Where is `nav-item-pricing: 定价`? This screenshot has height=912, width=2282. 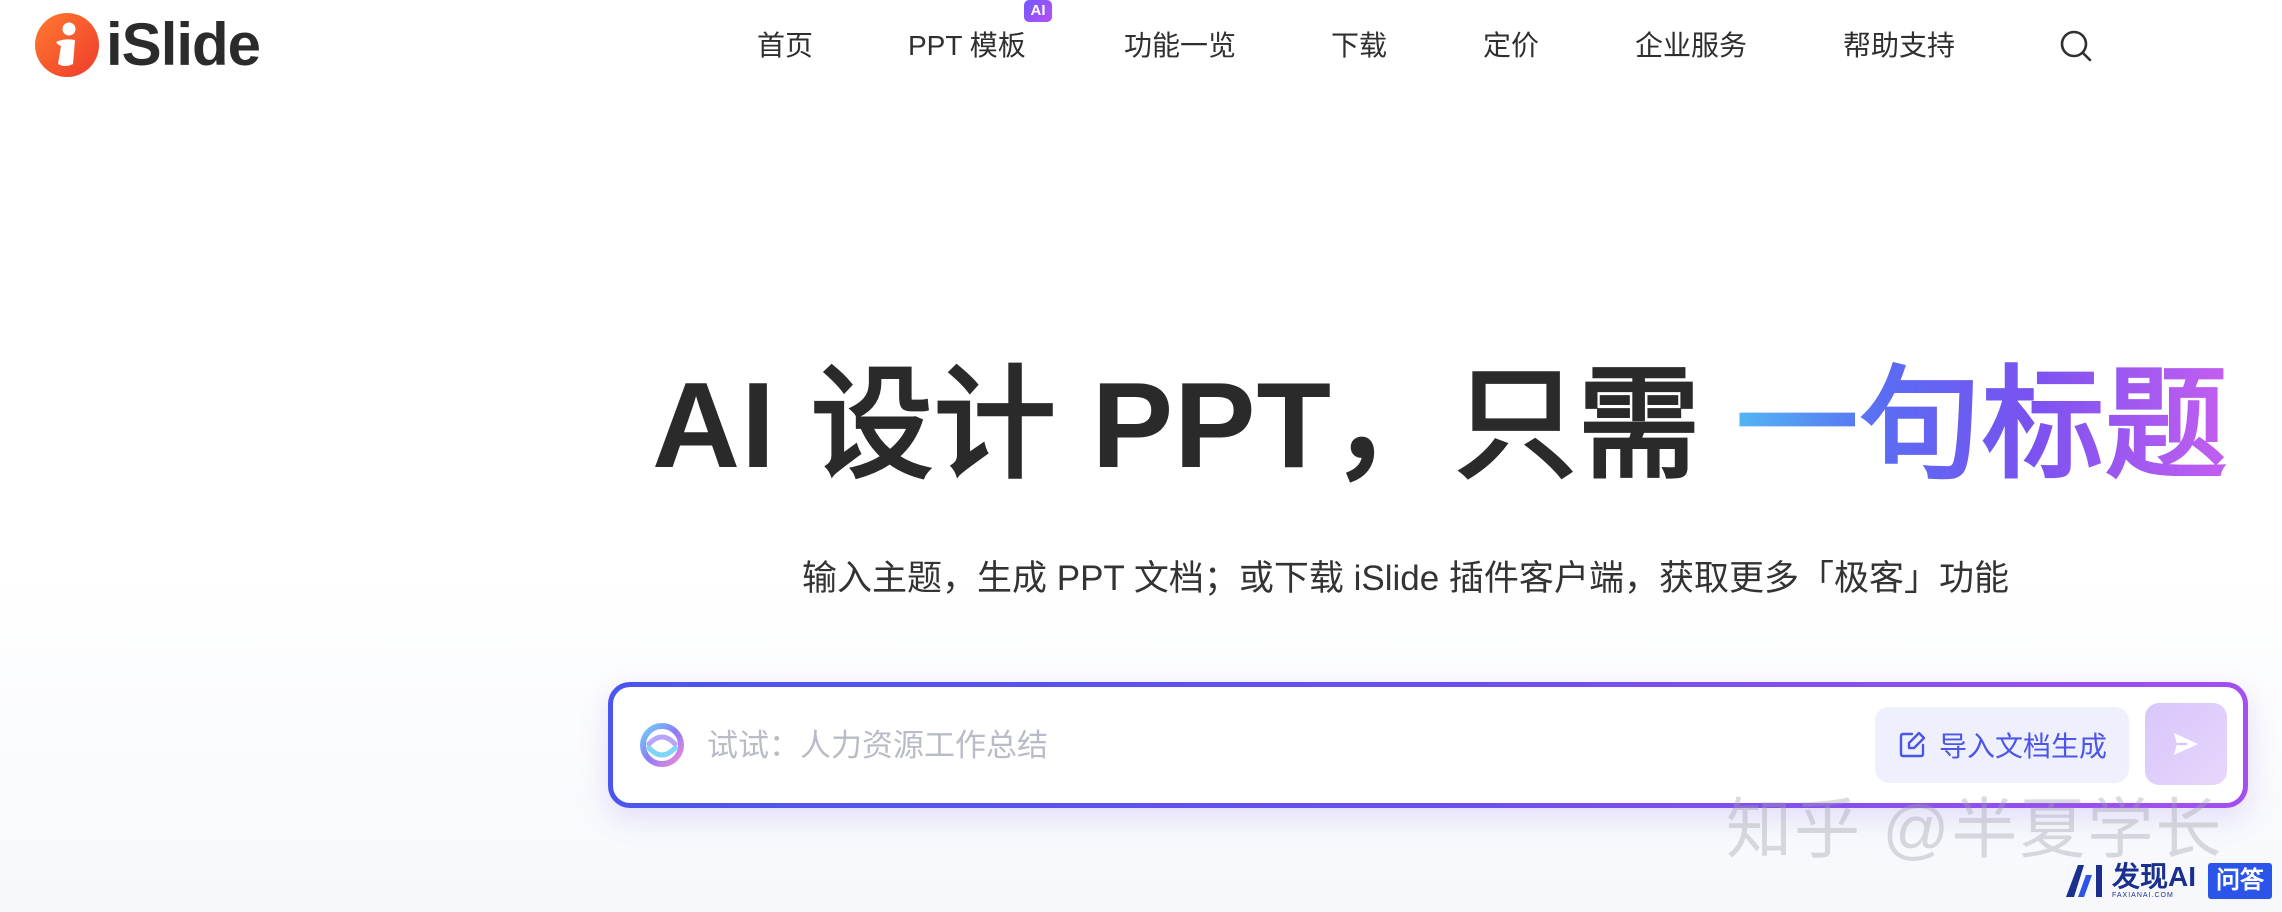
nav-item-pricing: 定价 is located at coordinates (1511, 44).